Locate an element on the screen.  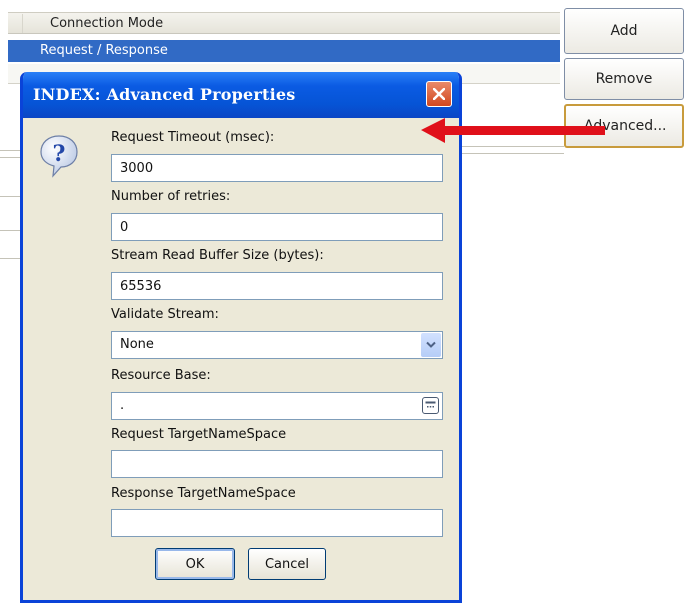
retries-field is located at coordinates (277, 227).